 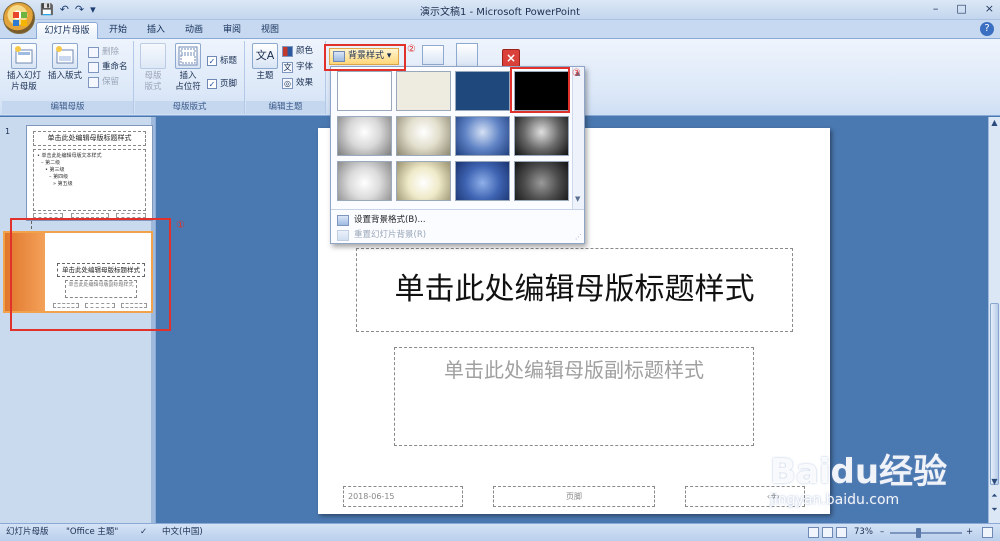 I want to click on insert-layout-button: 插入版式, so click(x=65, y=62).